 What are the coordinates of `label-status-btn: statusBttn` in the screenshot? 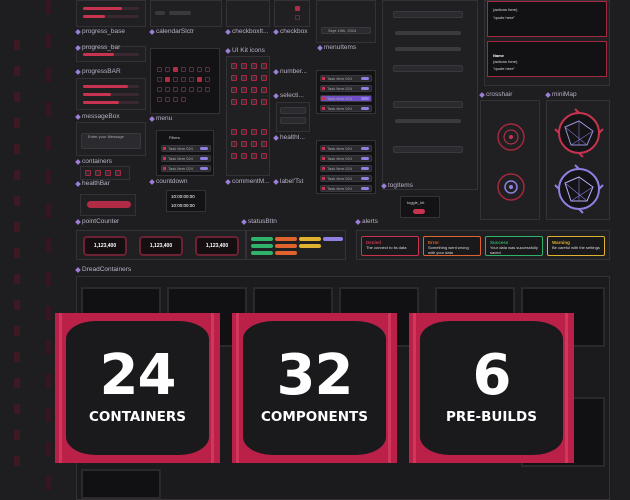 It's located at (259, 221).